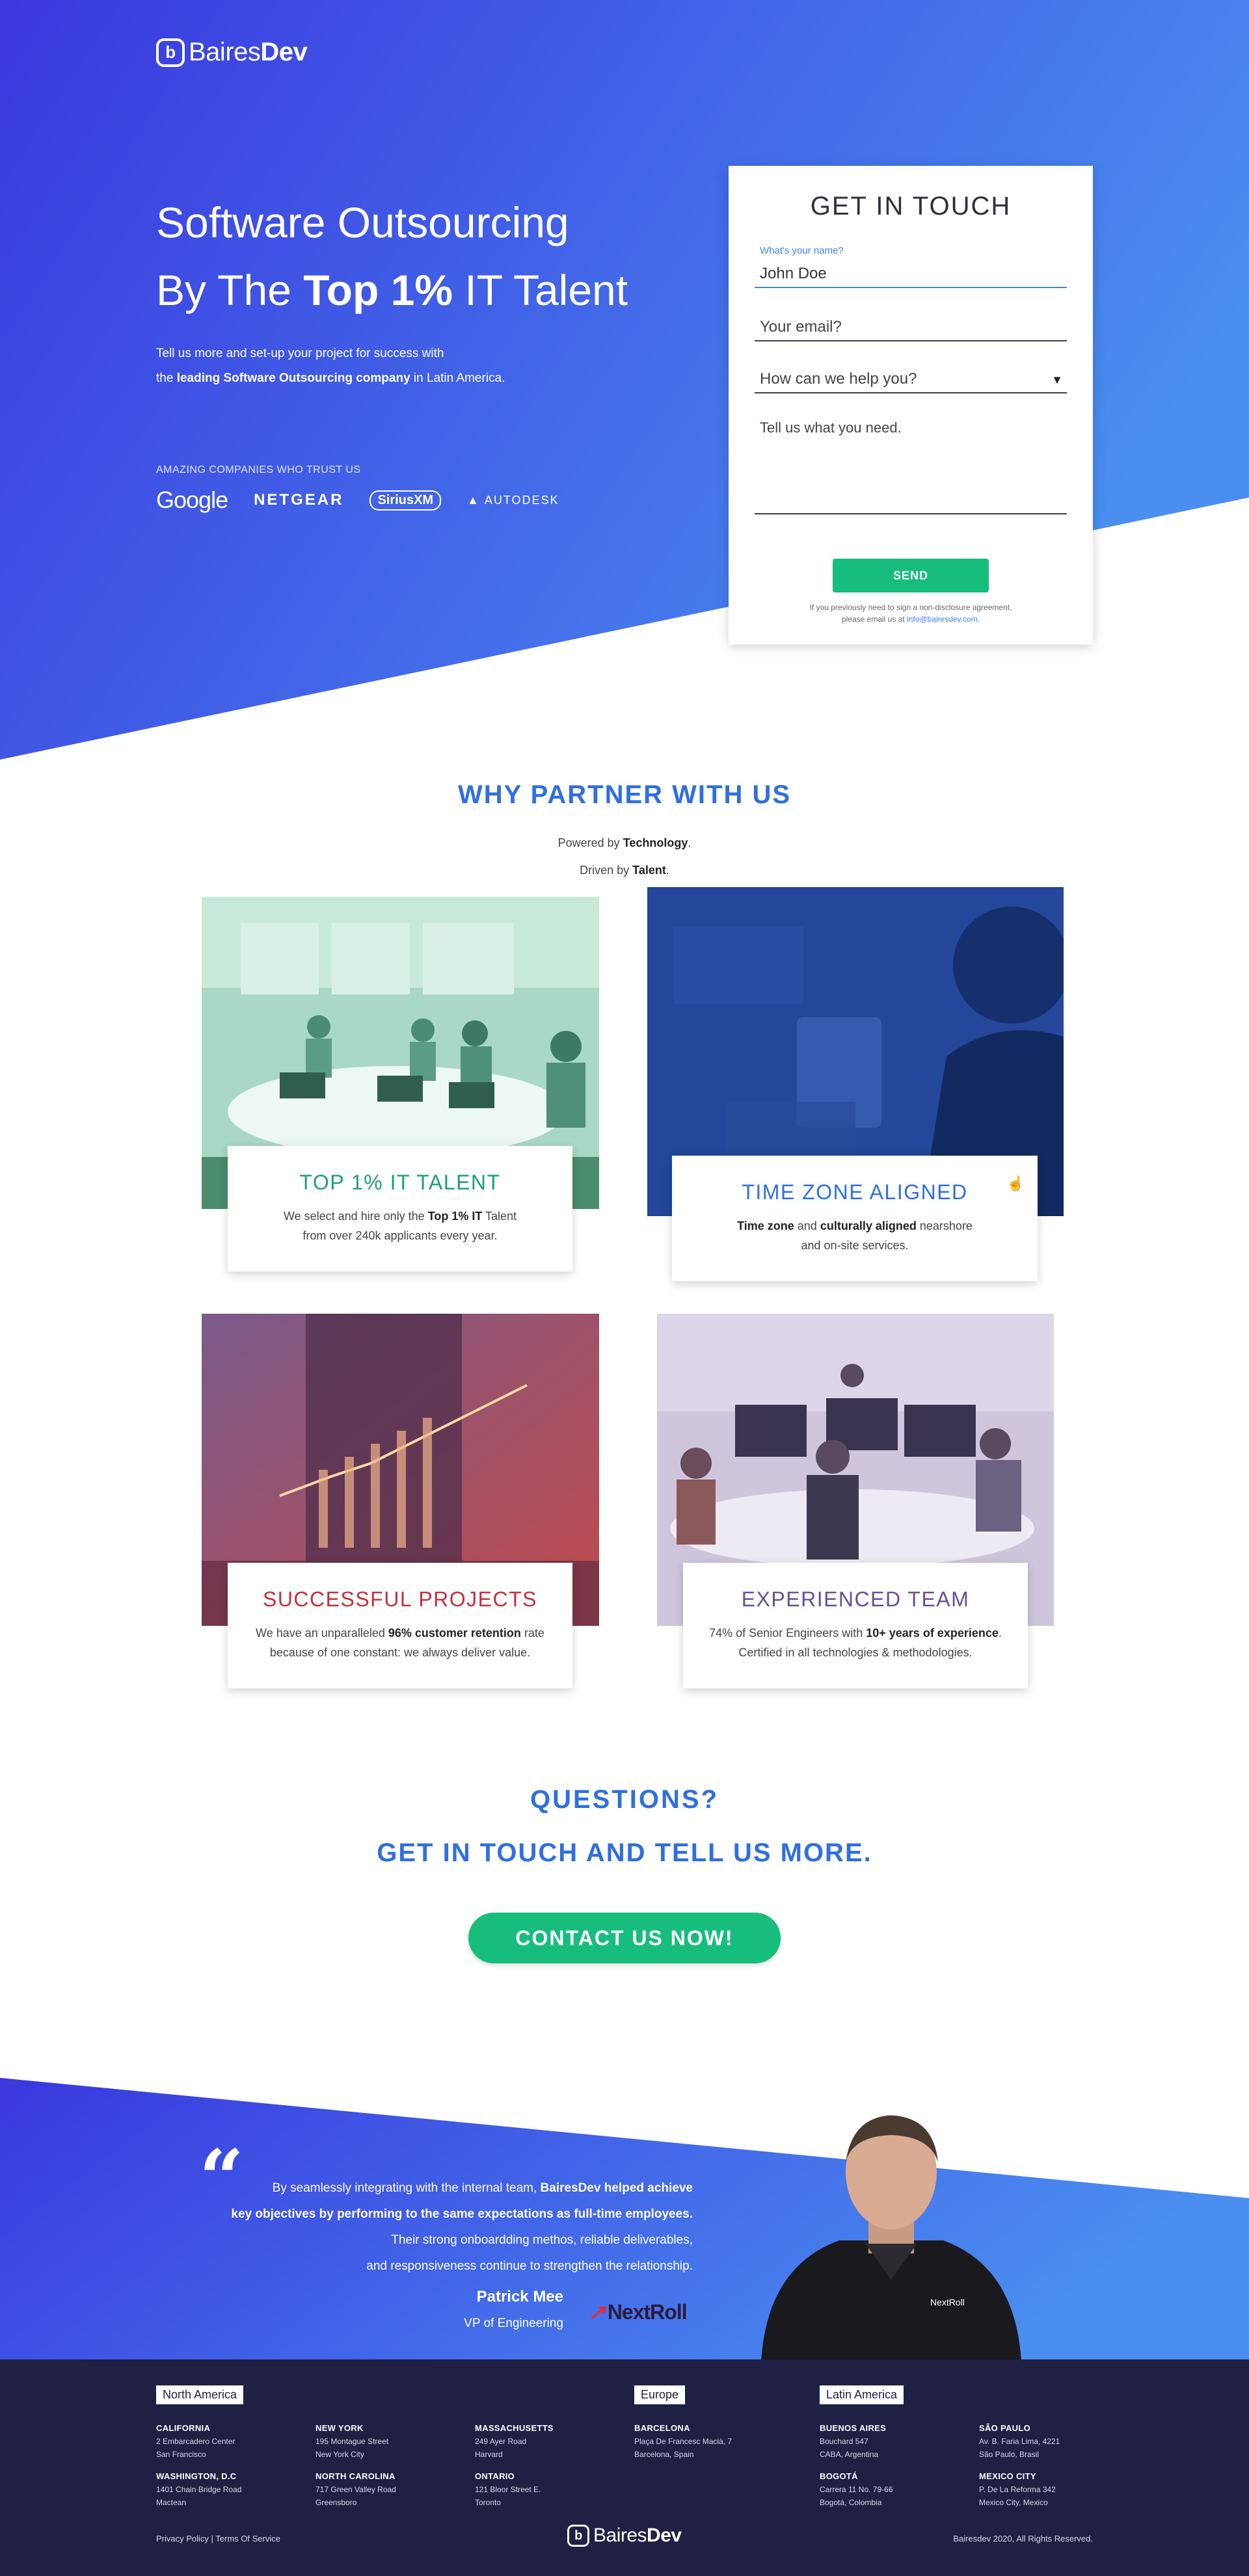 The width and height of the screenshot is (1249, 2576). I want to click on nda-email-link: info@bairesdev.com, so click(942, 619).